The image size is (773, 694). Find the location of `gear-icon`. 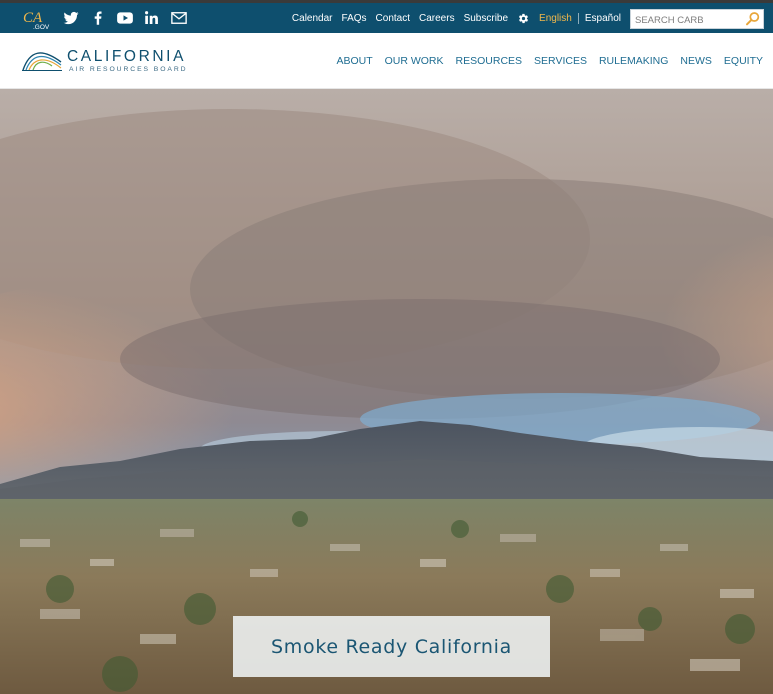

gear-icon is located at coordinates (523, 18).